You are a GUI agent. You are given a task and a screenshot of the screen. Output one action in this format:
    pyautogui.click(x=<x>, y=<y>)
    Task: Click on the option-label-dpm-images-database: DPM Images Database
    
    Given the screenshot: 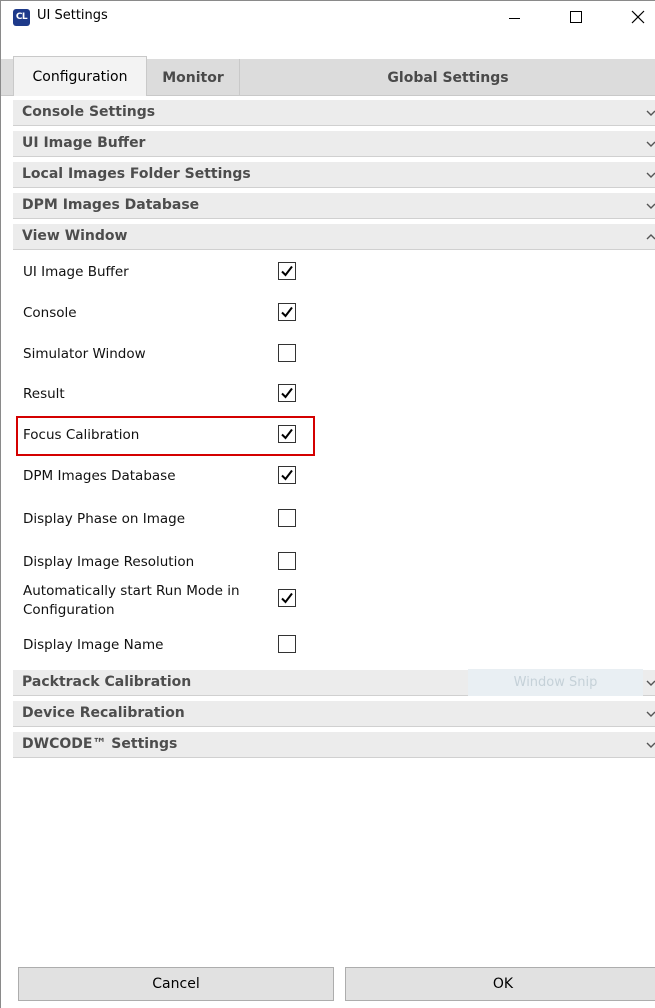 What is the action you would take?
    pyautogui.click(x=99, y=476)
    